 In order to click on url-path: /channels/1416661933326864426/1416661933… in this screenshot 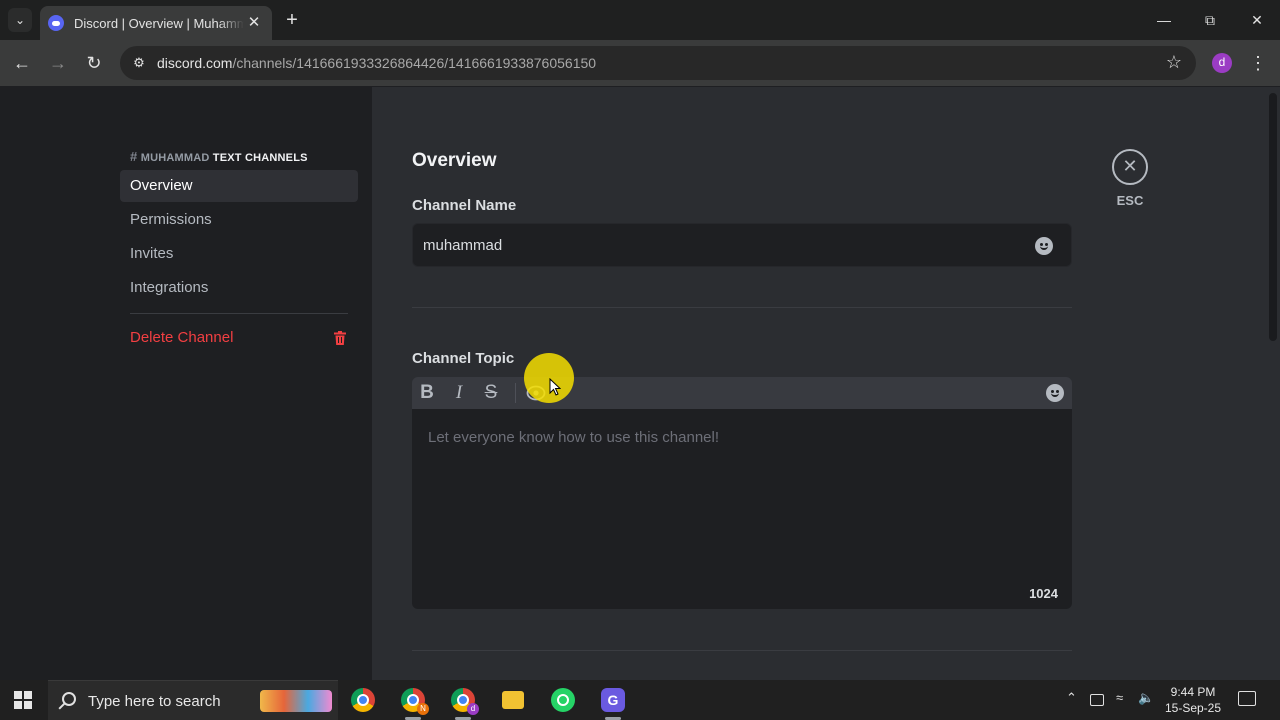, I will do `click(414, 63)`.